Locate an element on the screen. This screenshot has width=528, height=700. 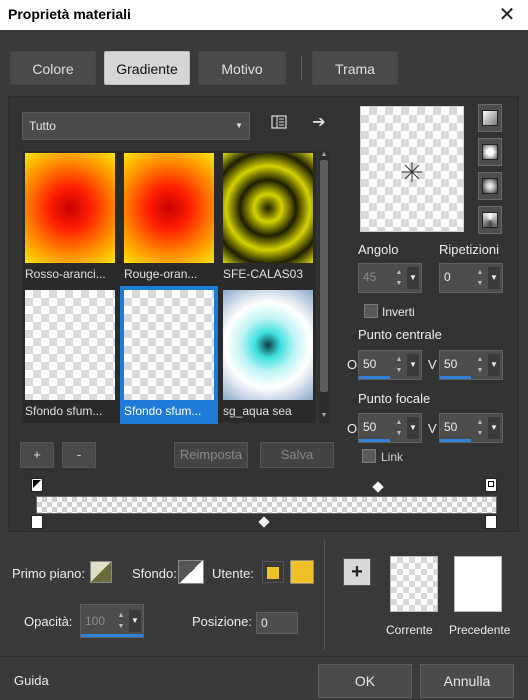
focal-h-fill is located at coordinates (374, 440).